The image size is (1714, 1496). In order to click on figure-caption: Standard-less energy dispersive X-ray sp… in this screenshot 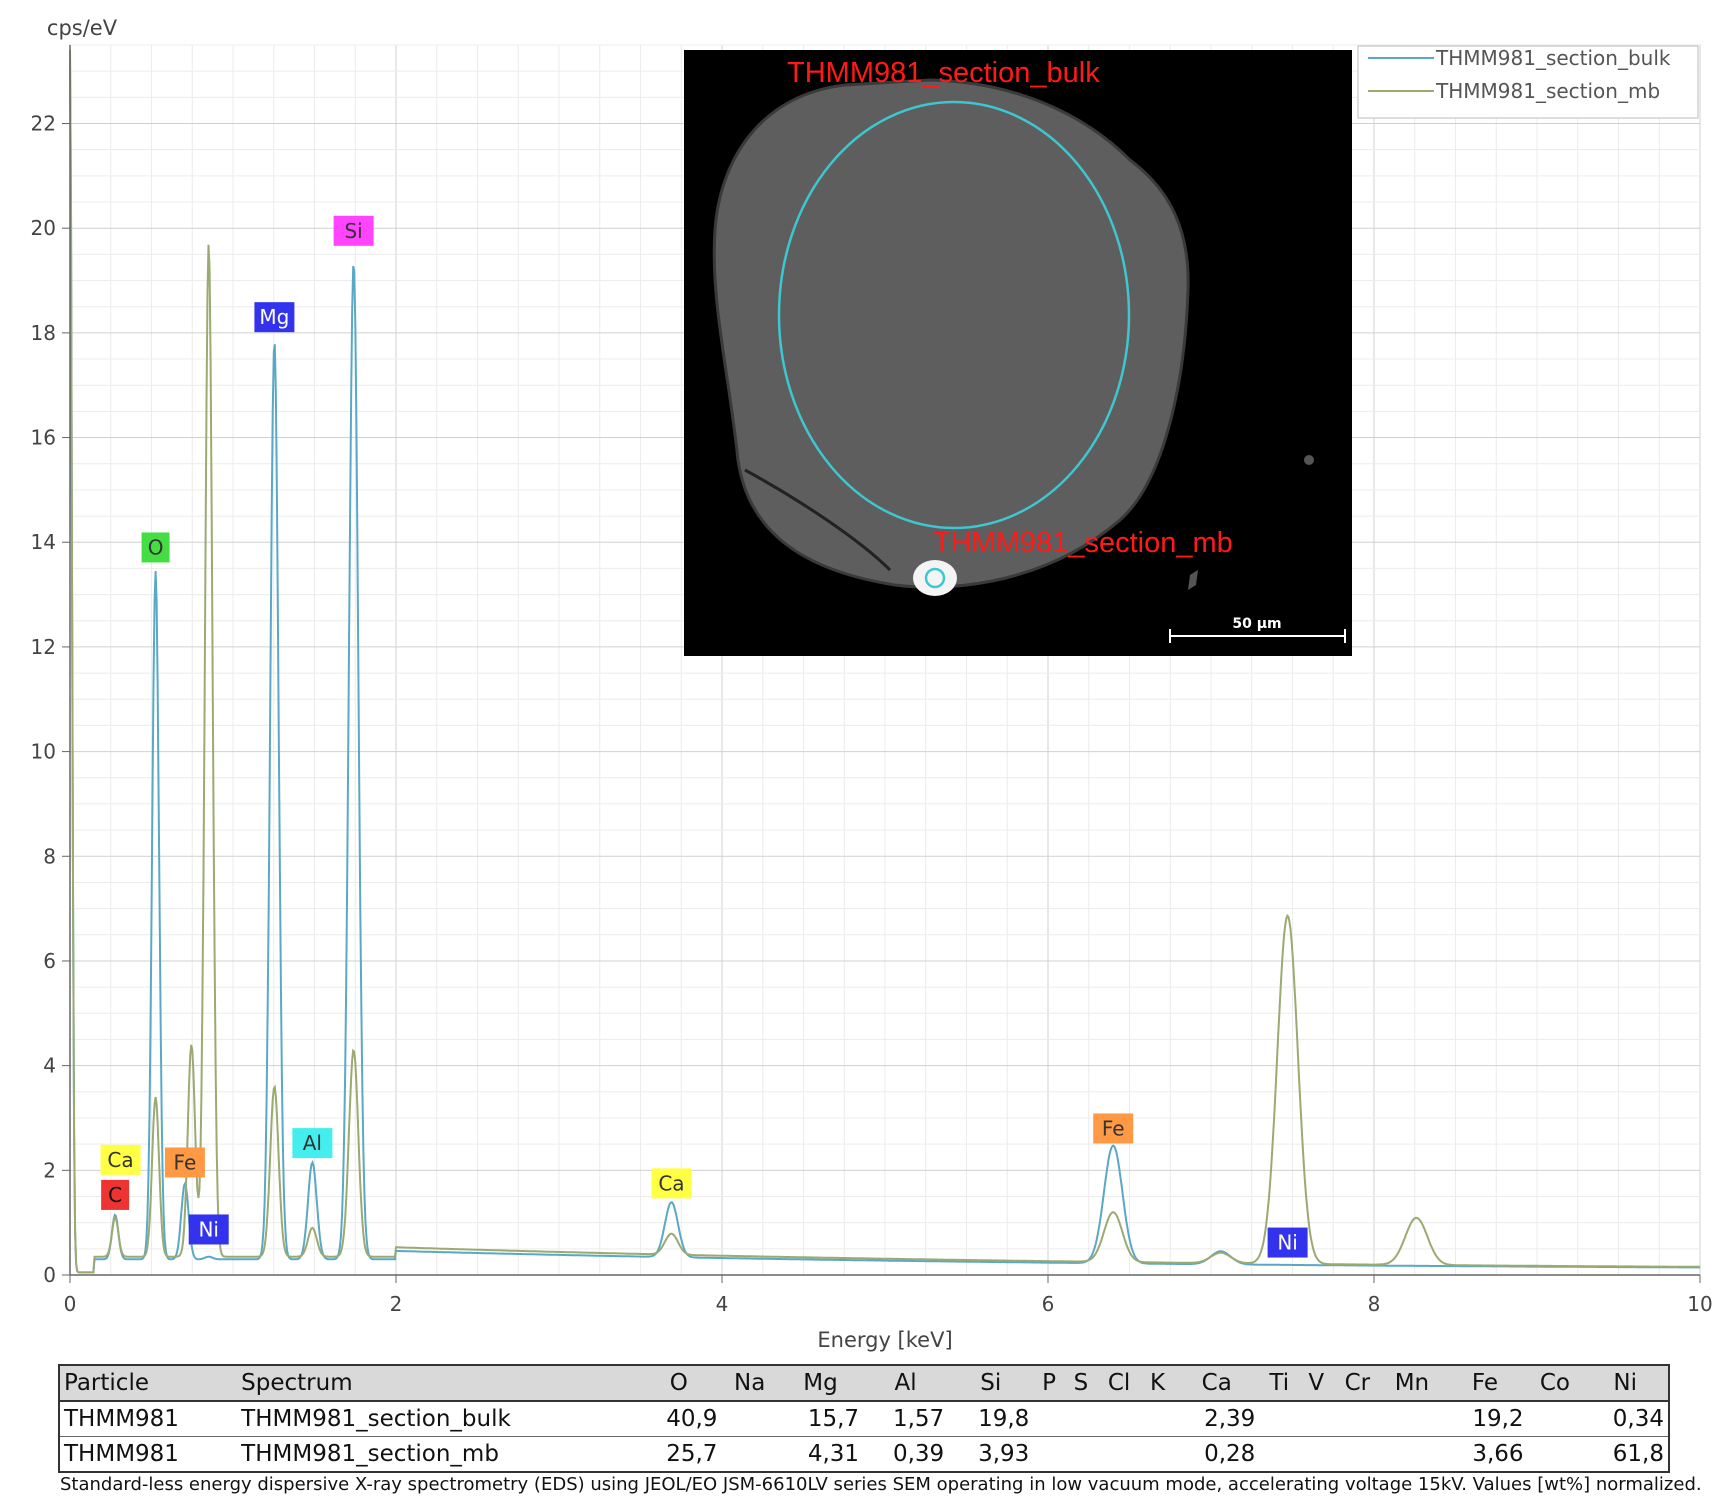, I will do `click(881, 1484)`.